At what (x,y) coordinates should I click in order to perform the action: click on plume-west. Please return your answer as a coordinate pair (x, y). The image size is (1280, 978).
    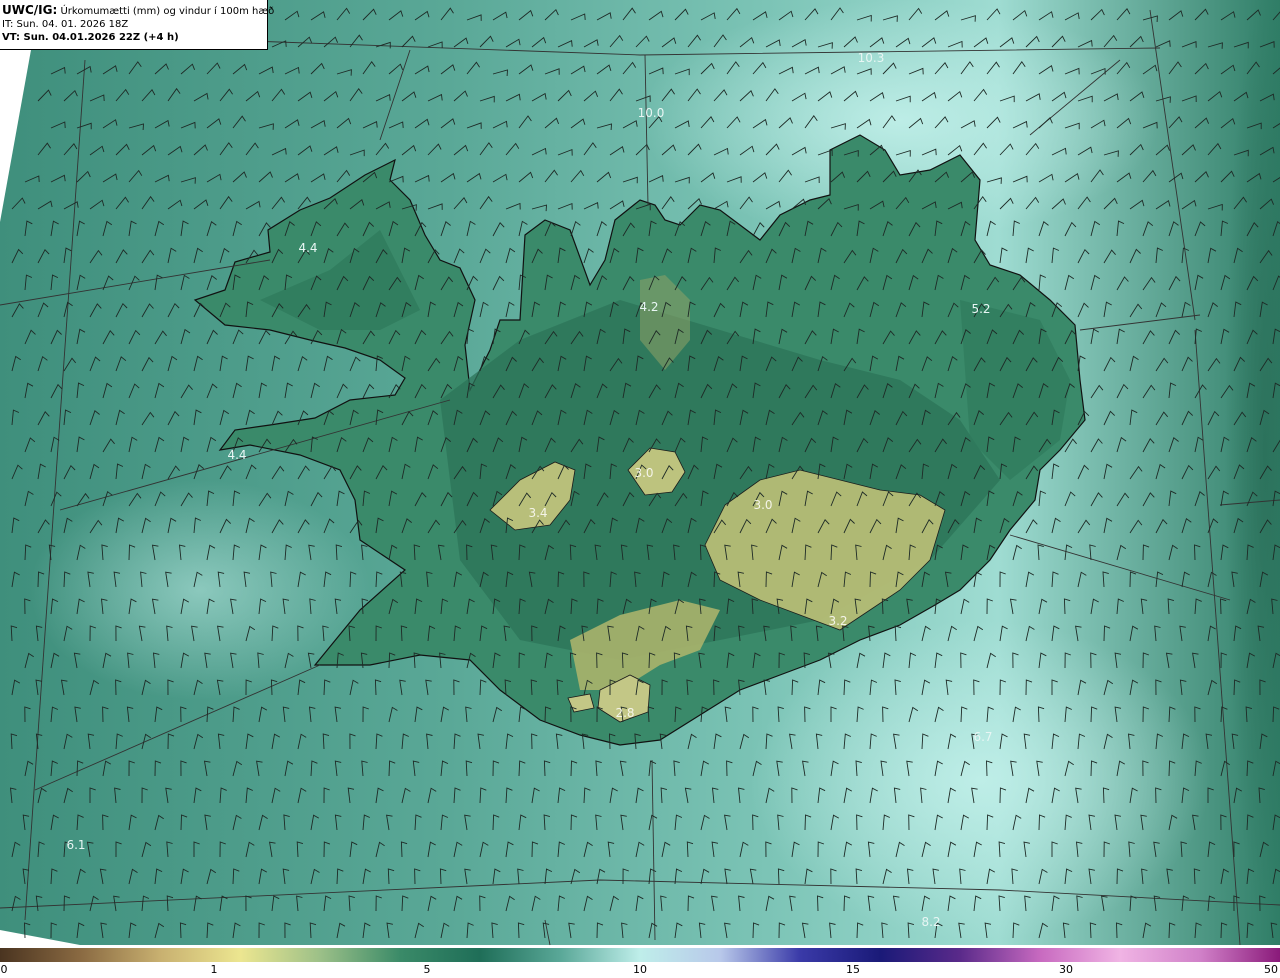
    Looking at the image, I should click on (200, 590).